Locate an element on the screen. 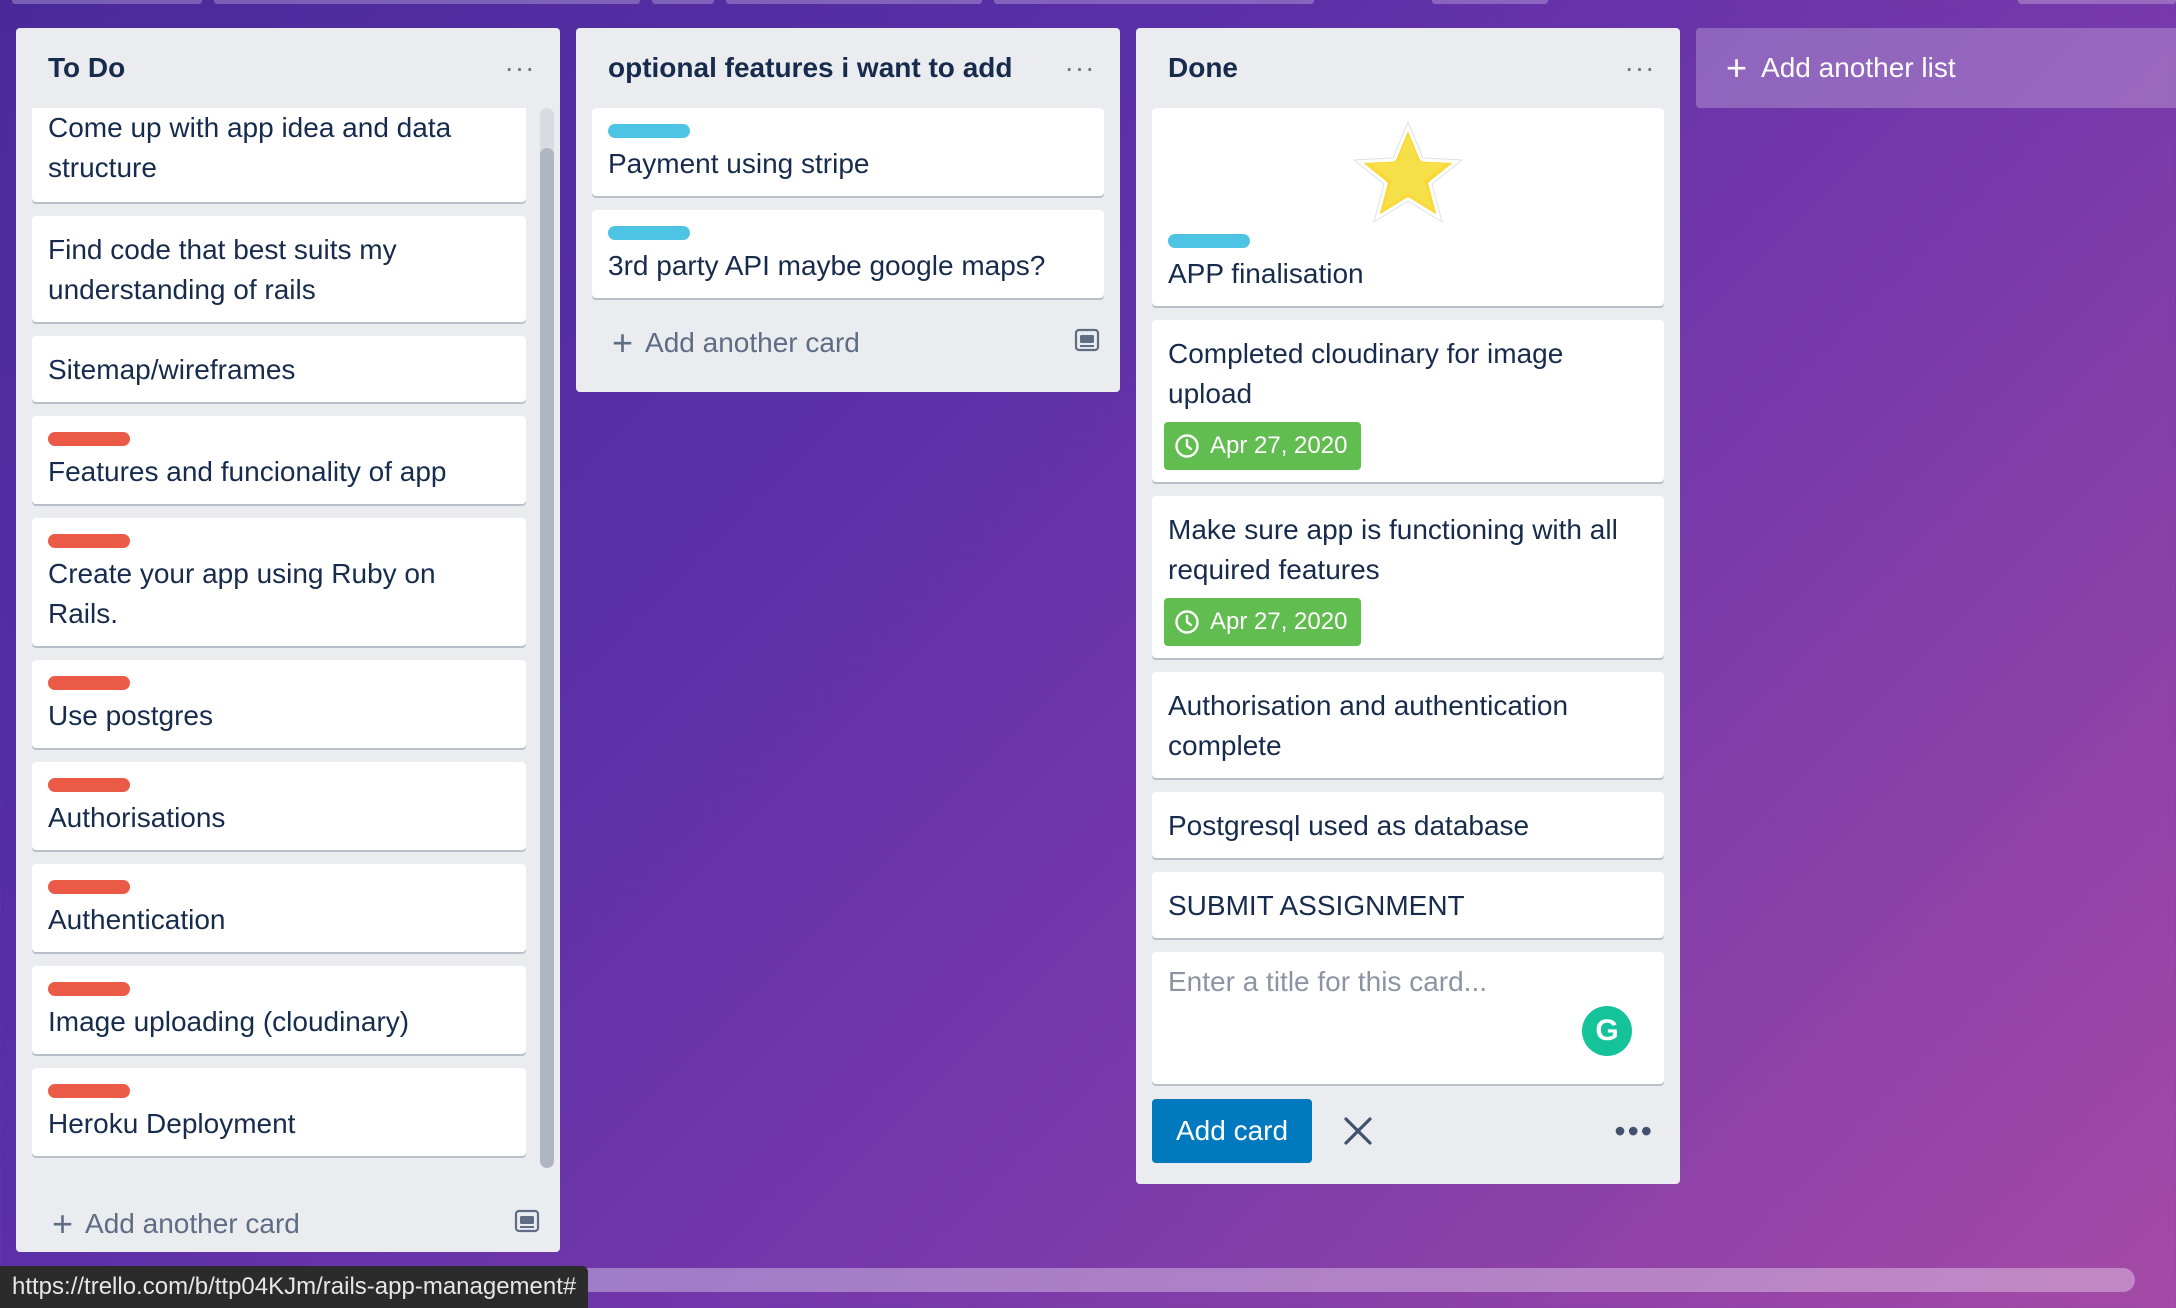  card: Come up with app idea and data structure is located at coordinates (279, 155).